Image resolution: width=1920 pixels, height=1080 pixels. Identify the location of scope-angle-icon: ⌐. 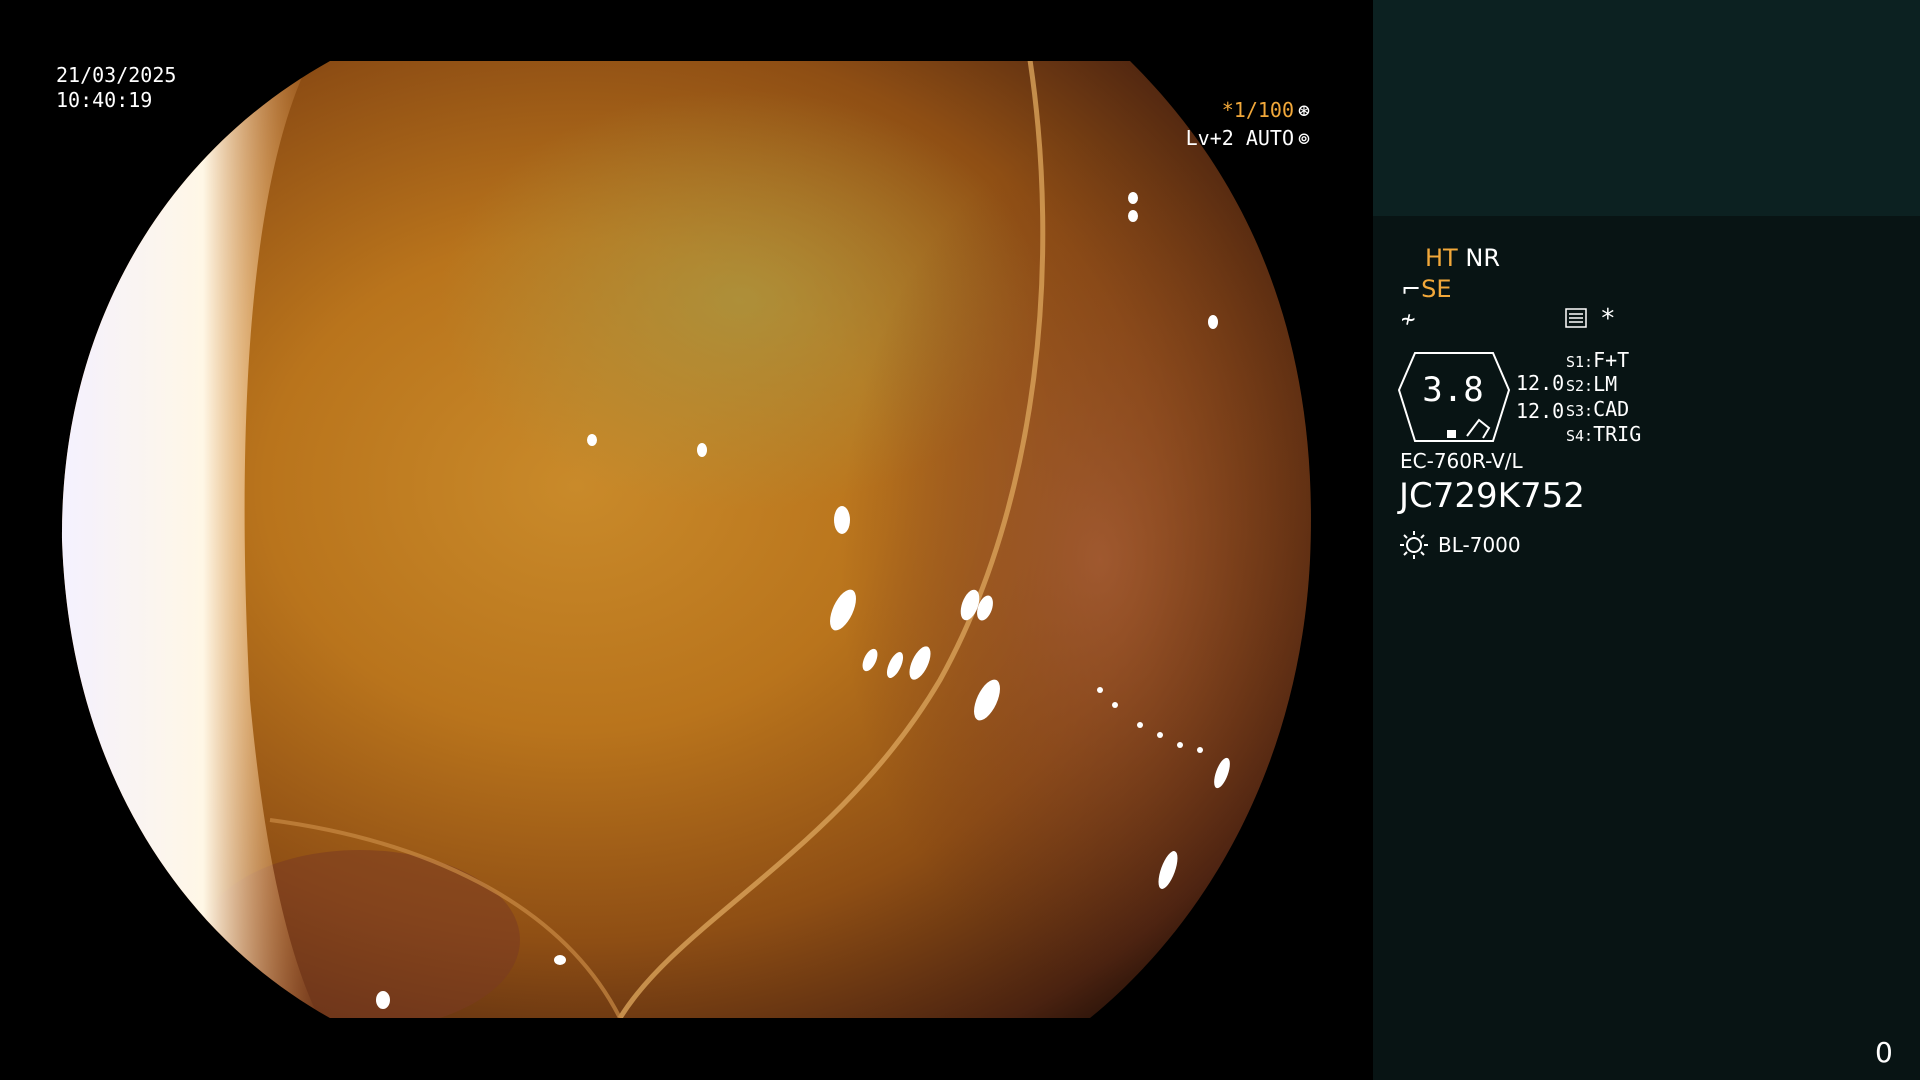
(1411, 289).